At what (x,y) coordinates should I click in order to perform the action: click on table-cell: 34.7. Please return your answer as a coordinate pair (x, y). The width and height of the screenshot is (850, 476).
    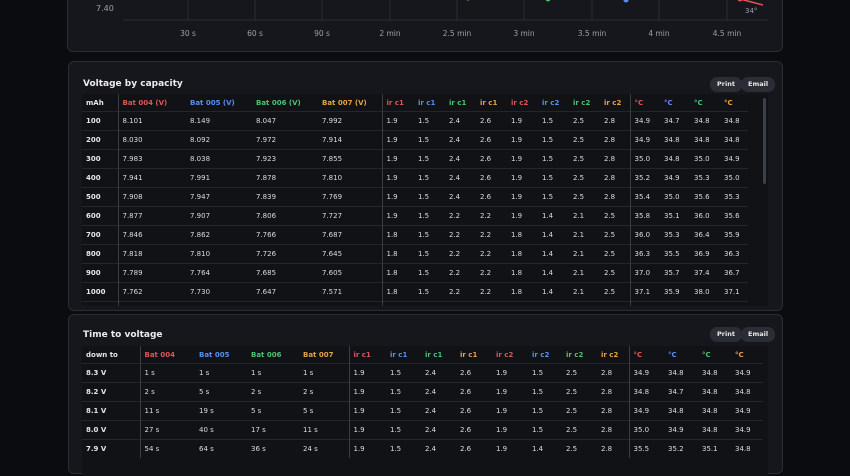
    Looking at the image, I should click on (675, 121).